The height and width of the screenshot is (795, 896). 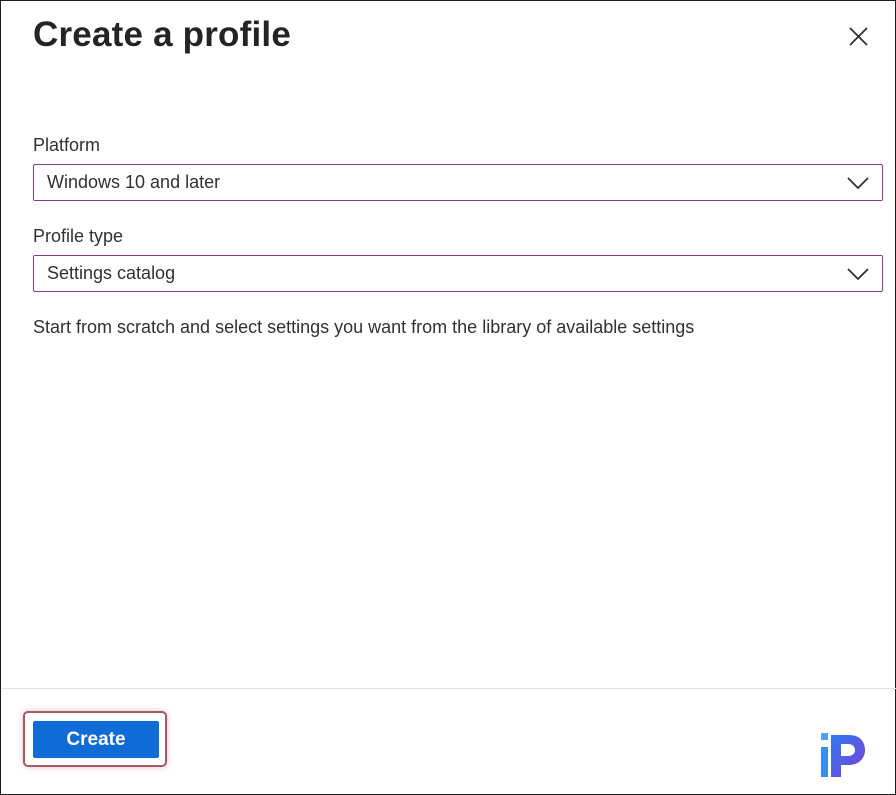 What do you see at coordinates (458, 182) in the screenshot?
I see `platform-dropdown: Windows 10 and later` at bounding box center [458, 182].